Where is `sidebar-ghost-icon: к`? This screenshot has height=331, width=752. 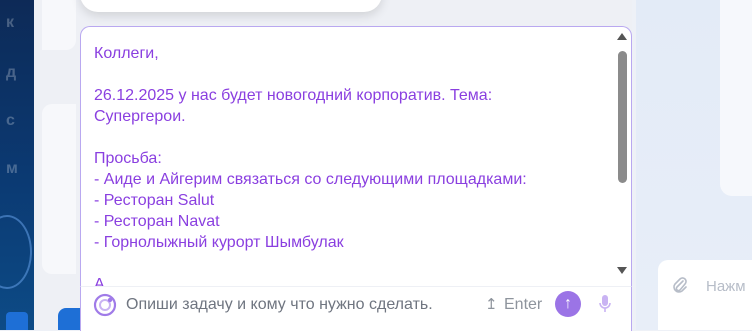
sidebar-ghost-icon: к is located at coordinates (10, 22).